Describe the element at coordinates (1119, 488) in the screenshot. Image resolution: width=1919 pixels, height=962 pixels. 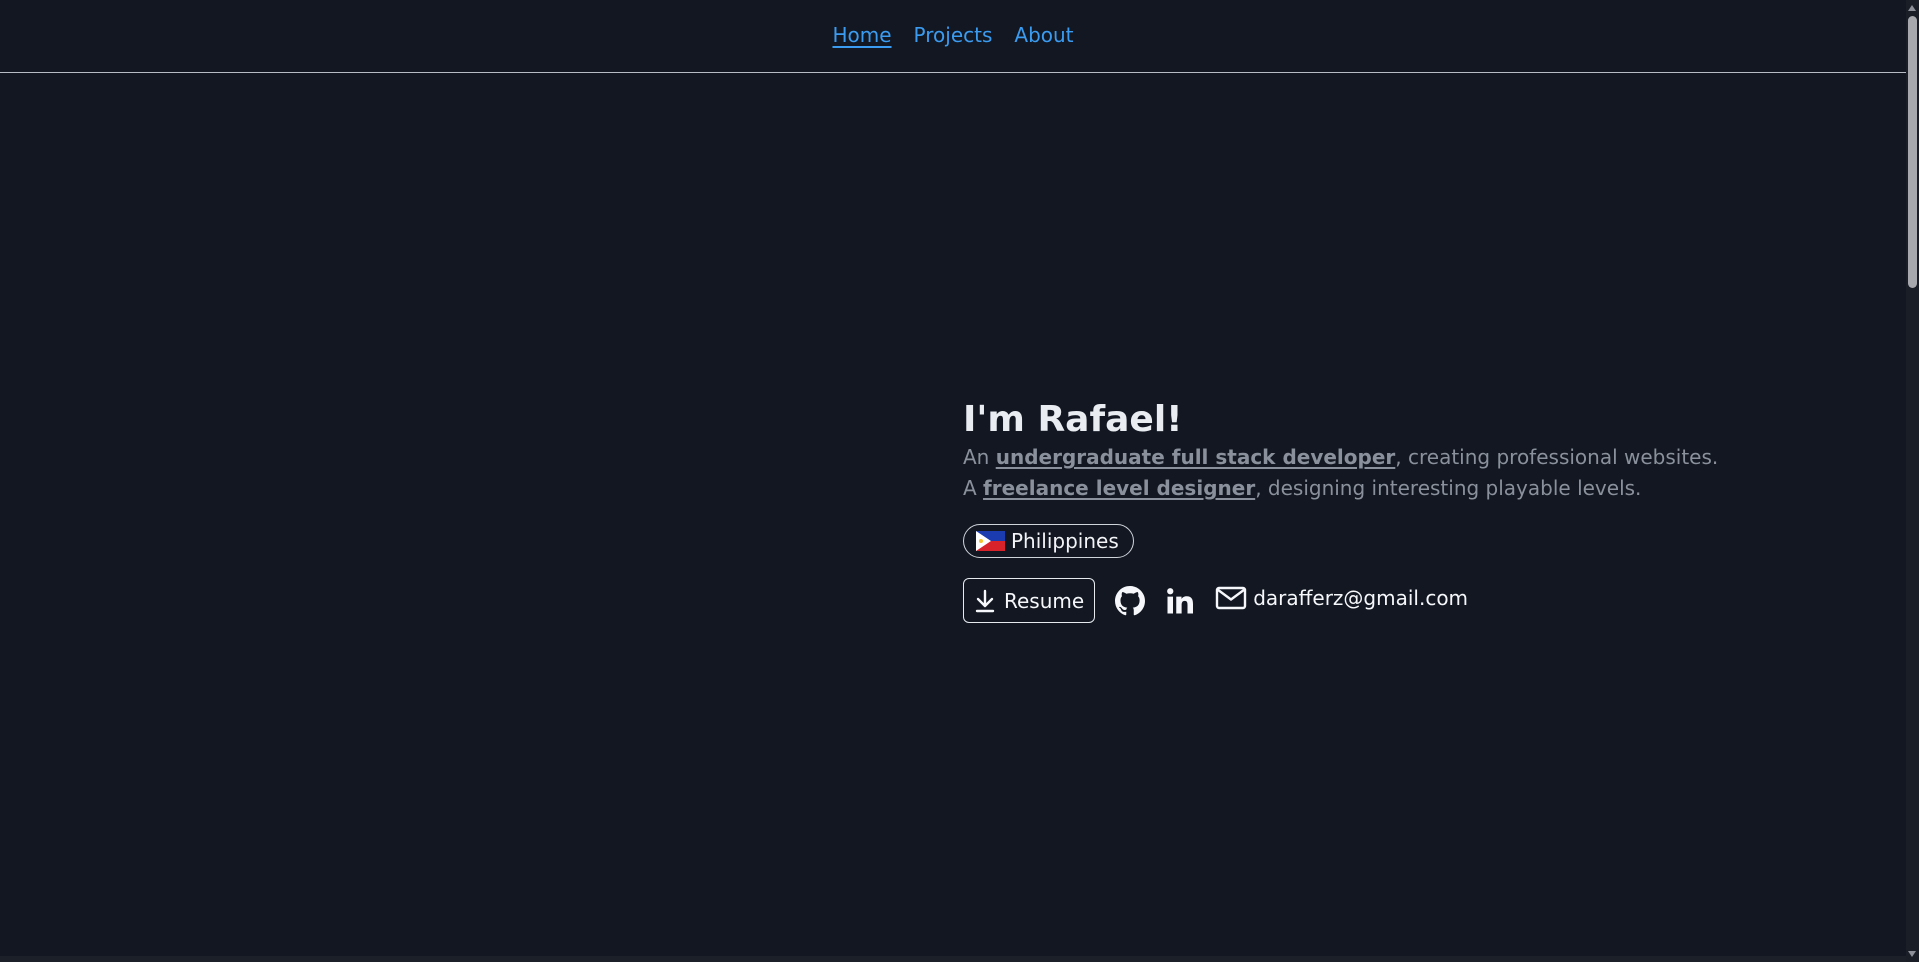
I see `designer-highlight-link: freelance level designer` at that location.